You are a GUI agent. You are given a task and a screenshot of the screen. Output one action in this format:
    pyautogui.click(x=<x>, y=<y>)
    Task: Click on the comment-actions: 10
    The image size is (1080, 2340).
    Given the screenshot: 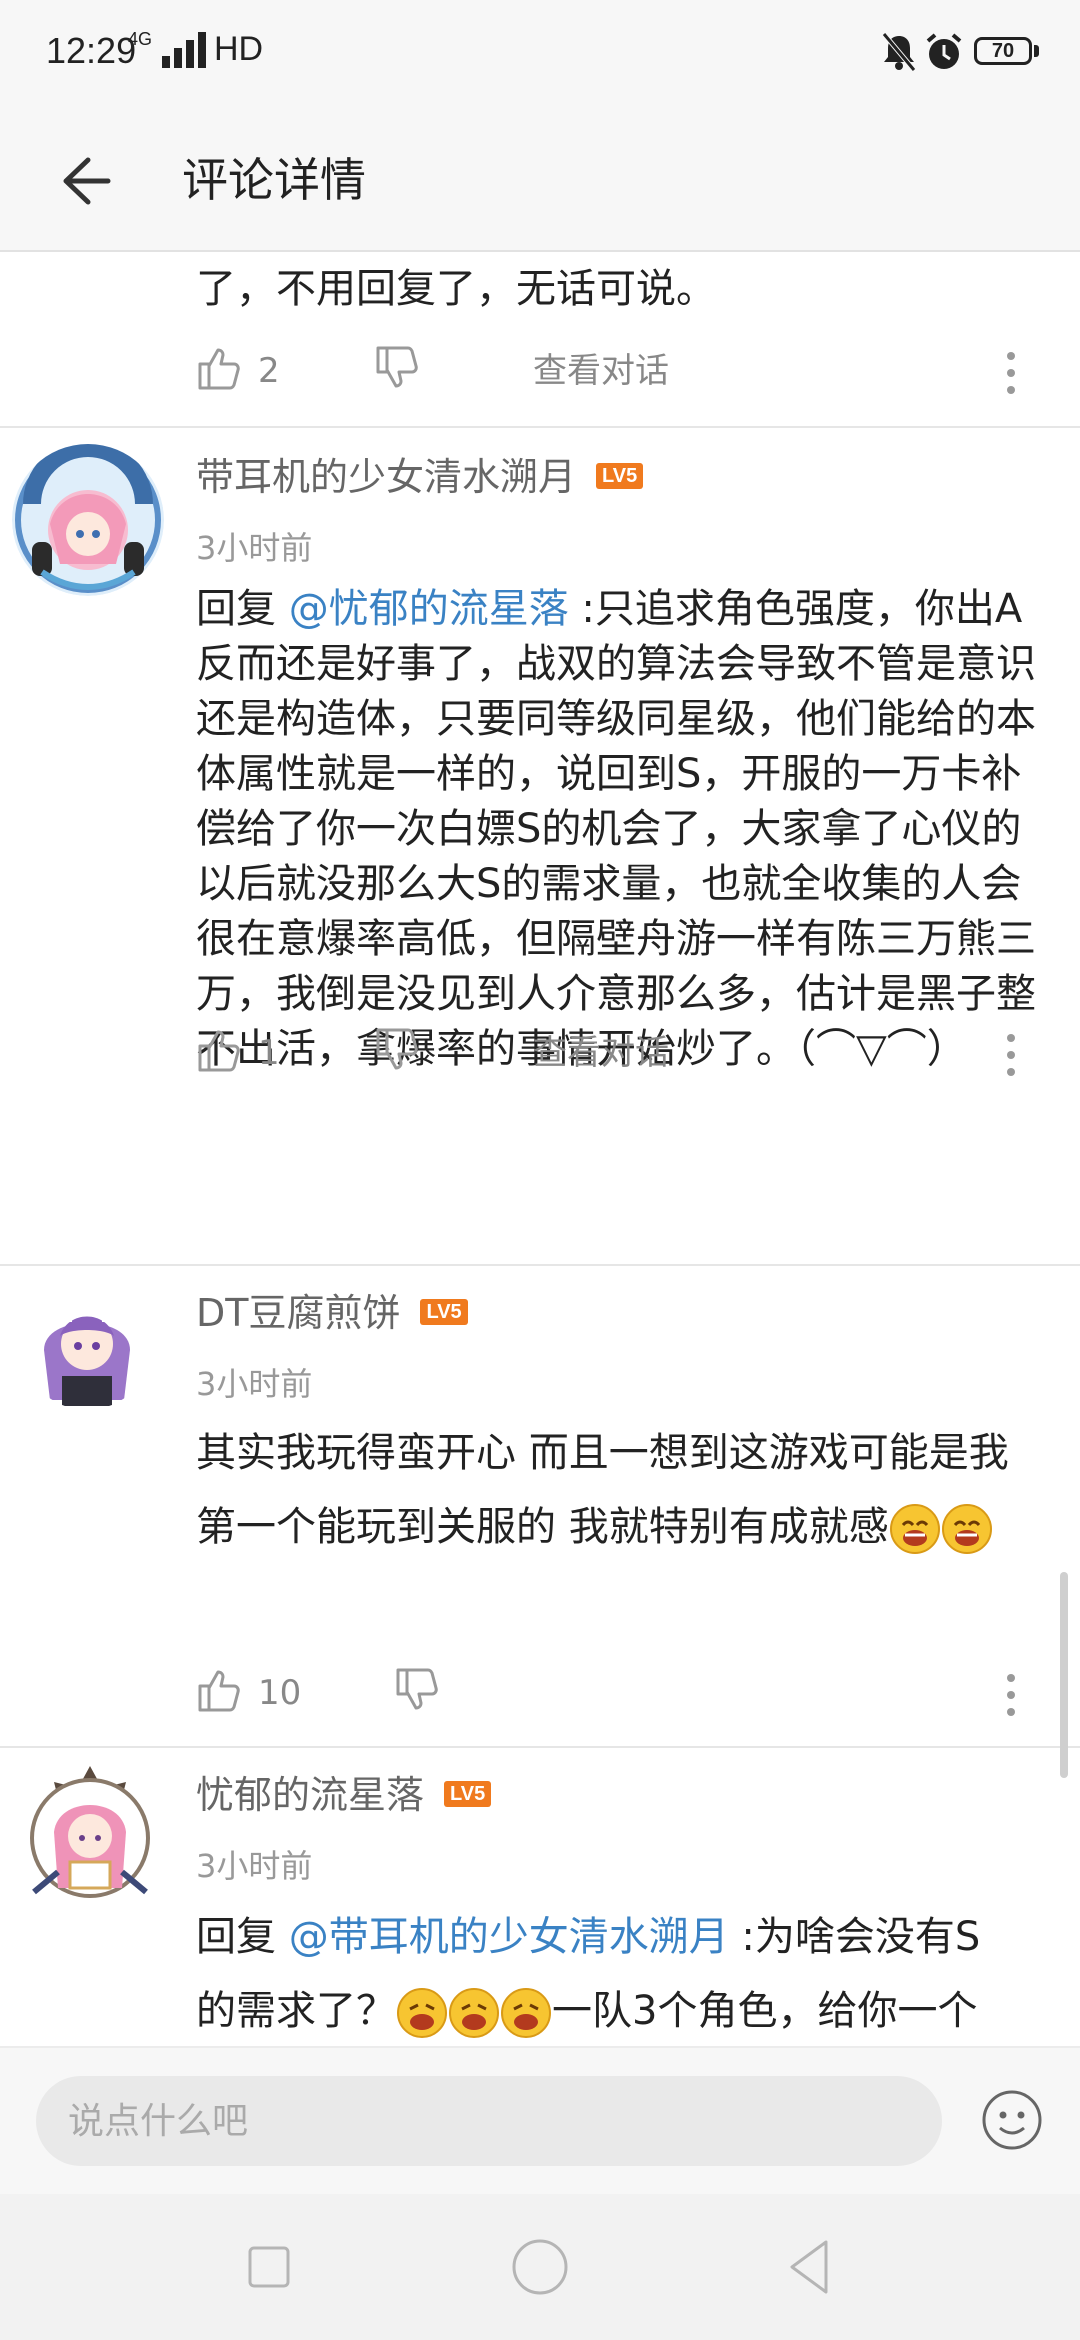 What is the action you would take?
    pyautogui.click(x=540, y=1694)
    